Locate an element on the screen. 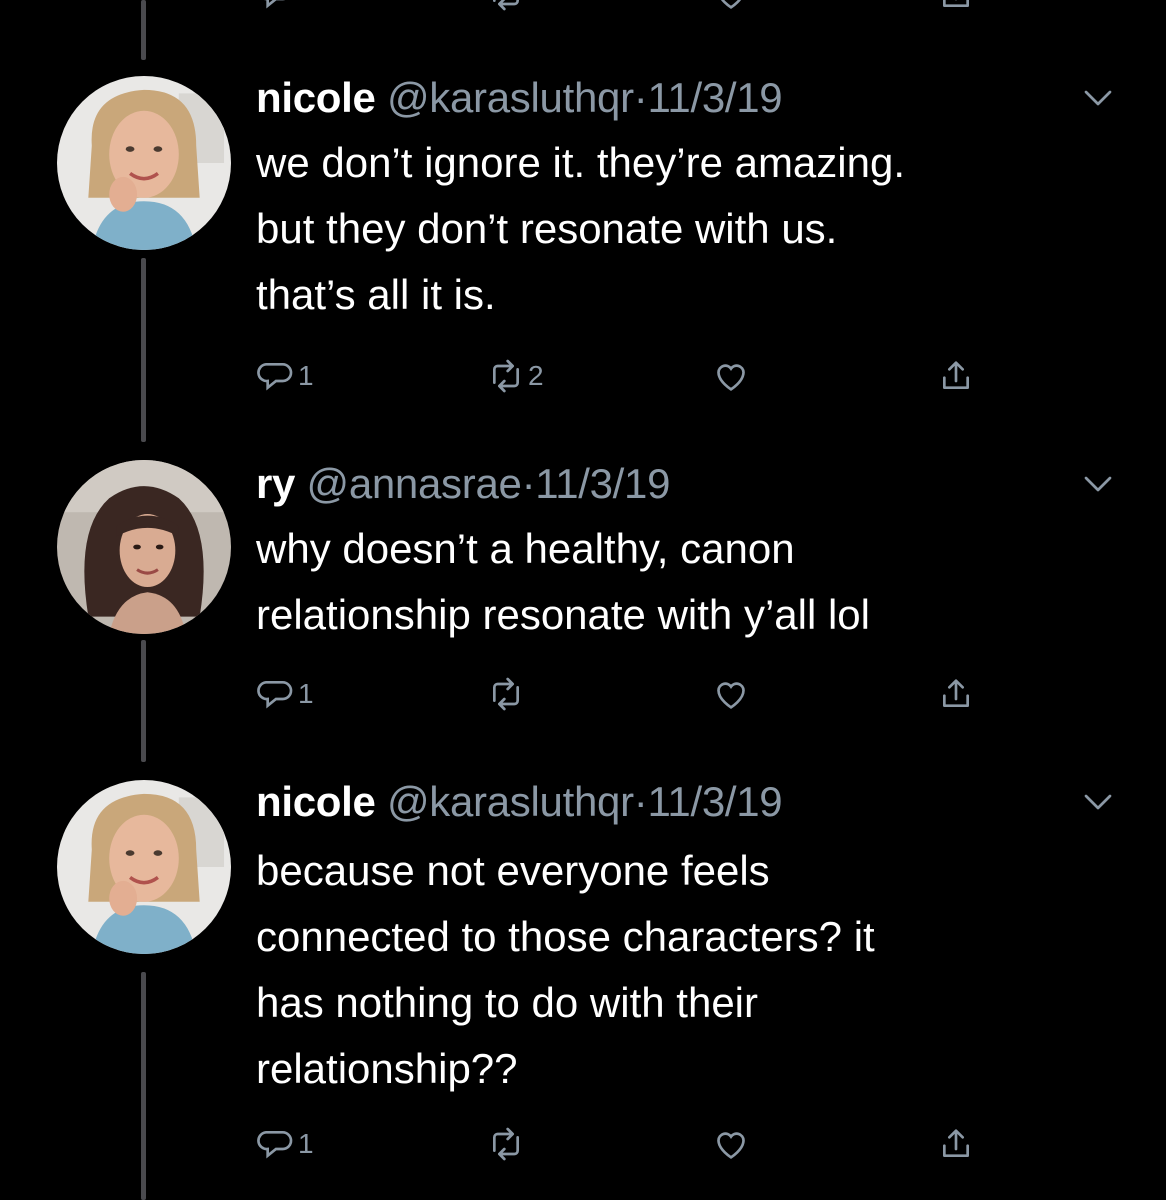 The width and height of the screenshot is (1166, 1200). tweet-header: ry @annasrae·11/3/19 is located at coordinates (463, 484).